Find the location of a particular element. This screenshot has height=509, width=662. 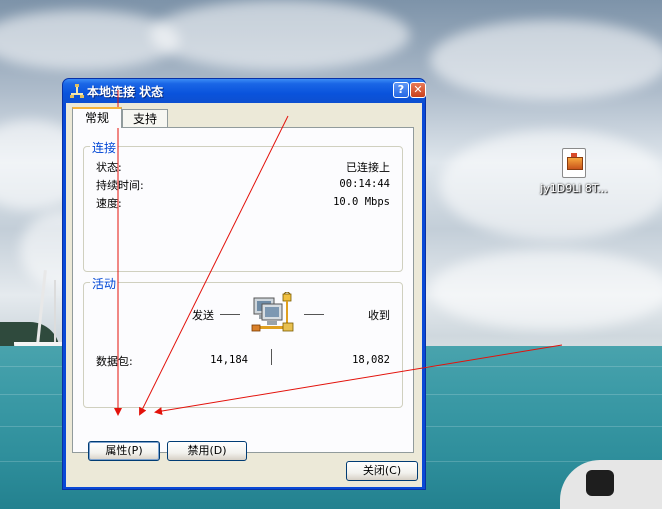

packets-received-value: 18,082 is located at coordinates (371, 360).